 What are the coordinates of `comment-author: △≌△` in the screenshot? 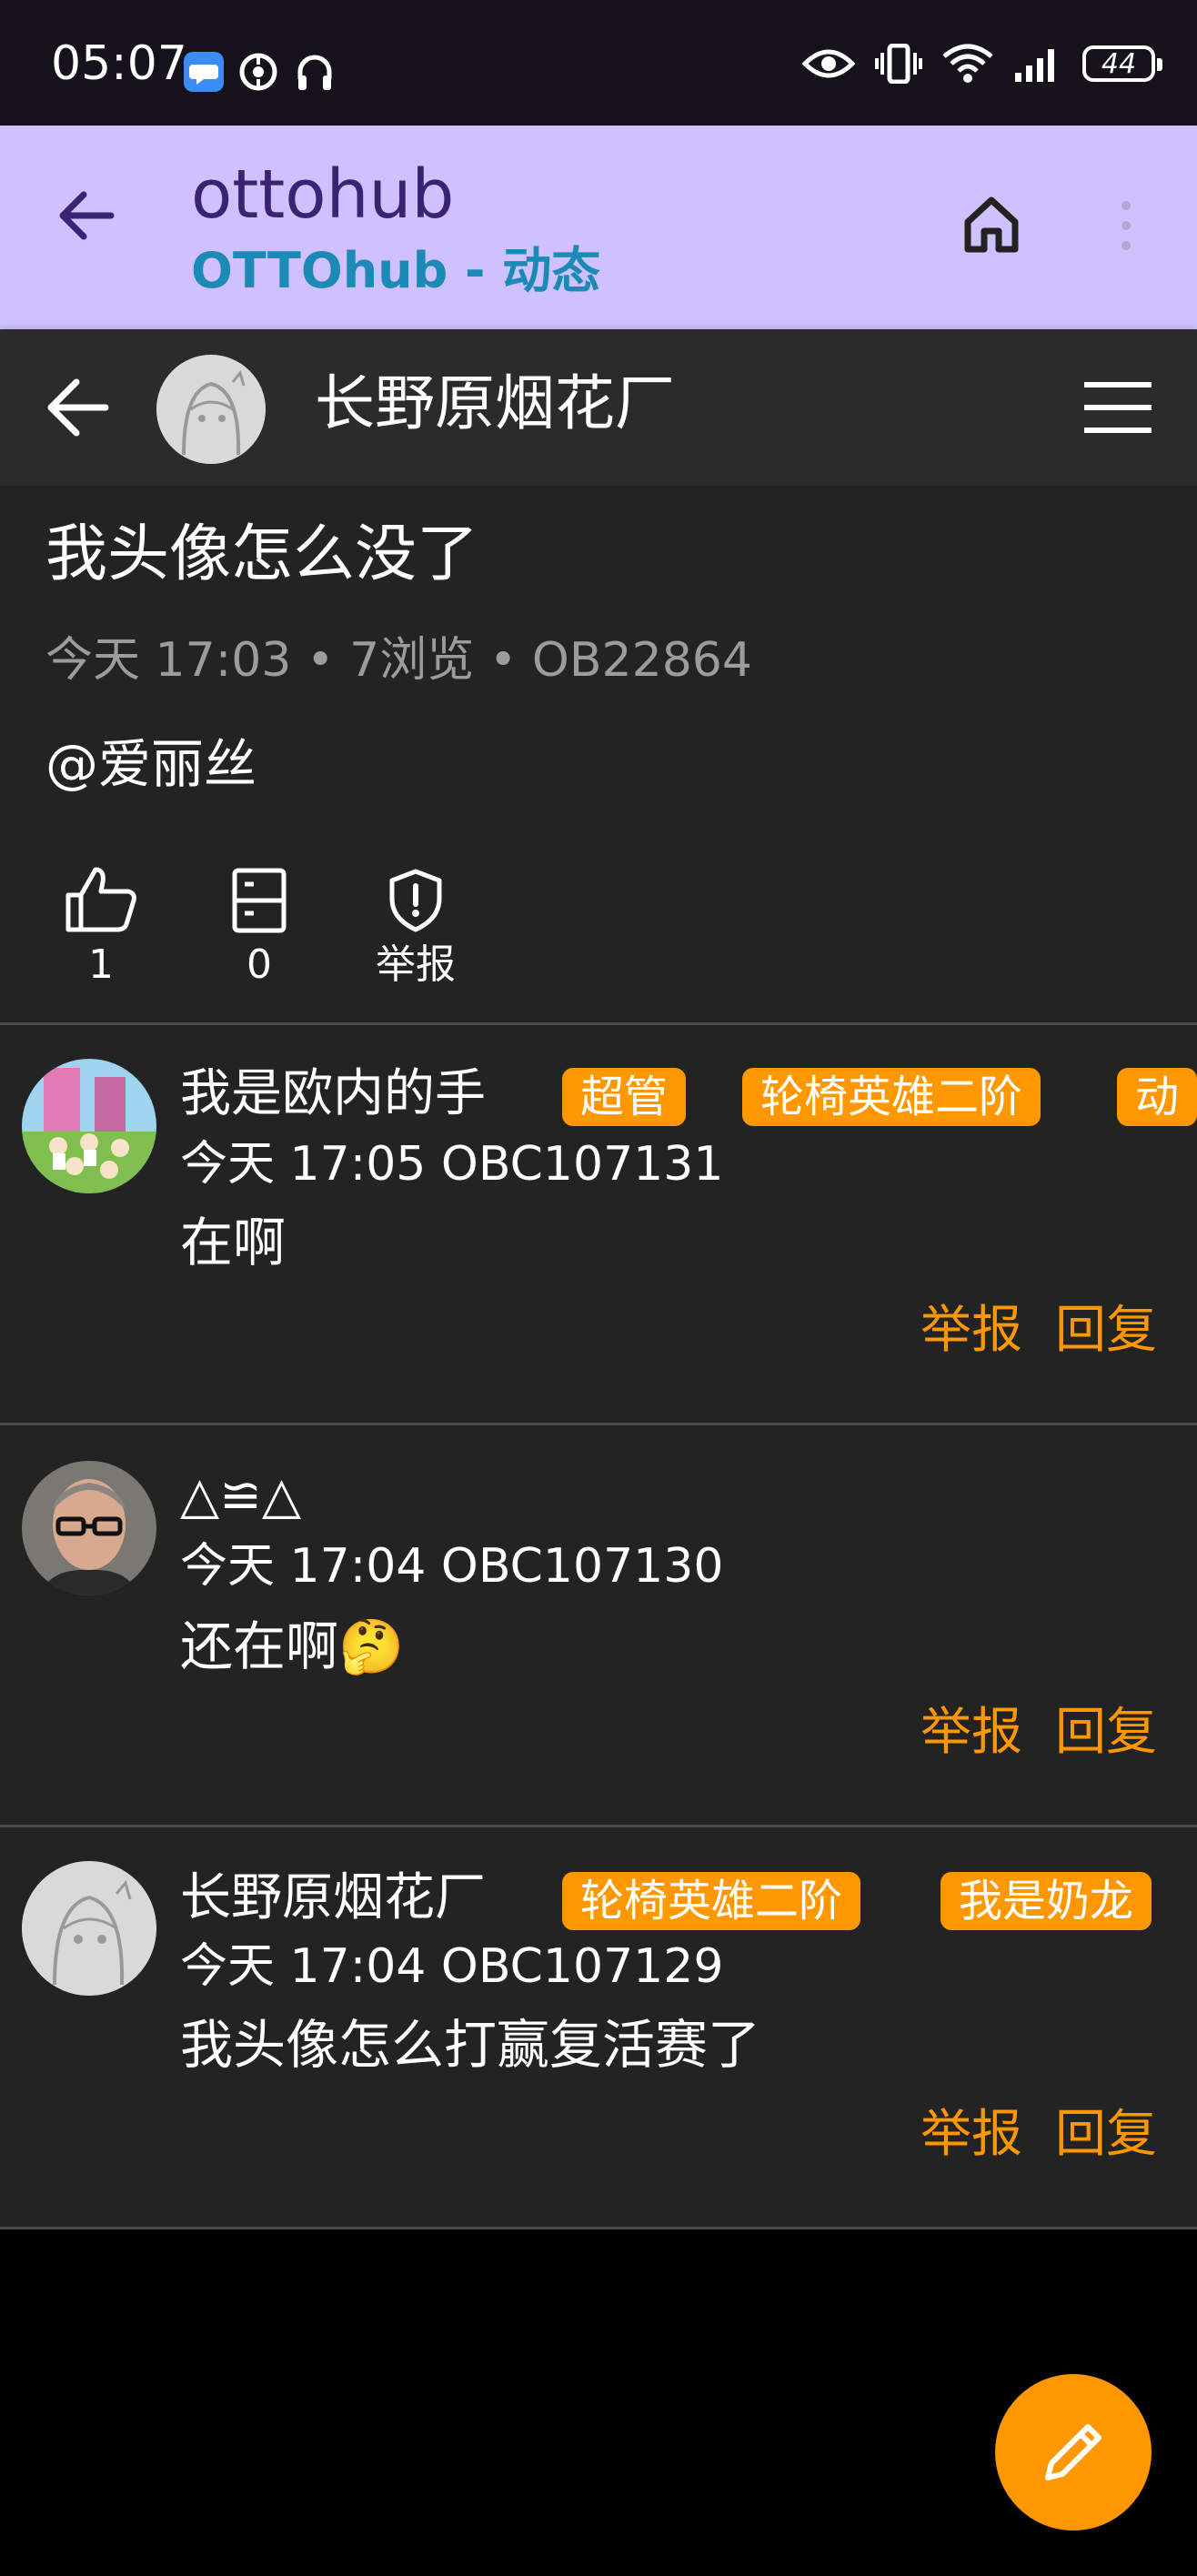 It's located at (240, 1496).